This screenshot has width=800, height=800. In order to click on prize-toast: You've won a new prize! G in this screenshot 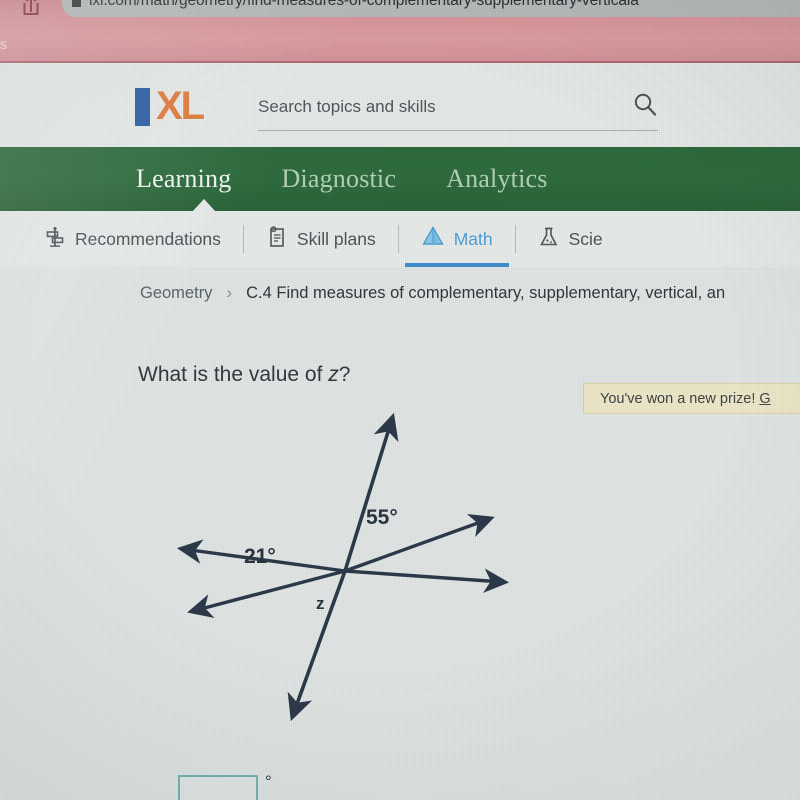, I will do `click(691, 398)`.